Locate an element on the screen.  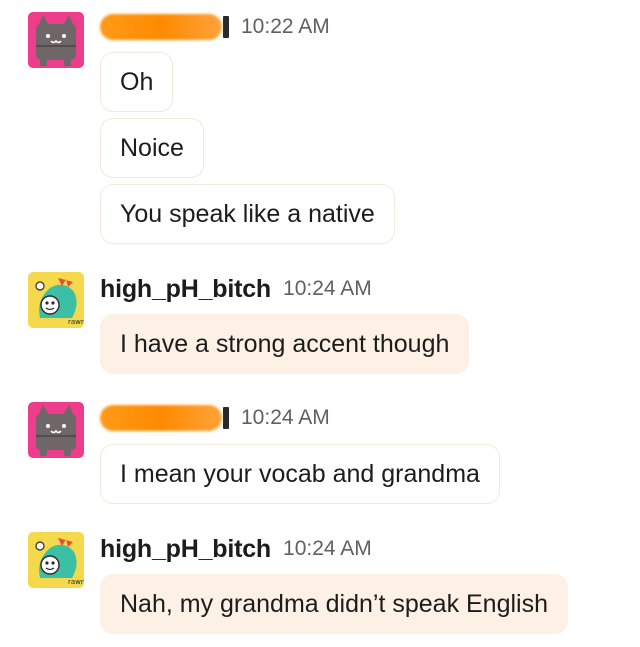
message-bubble: You speak like a native is located at coordinates (247, 214).